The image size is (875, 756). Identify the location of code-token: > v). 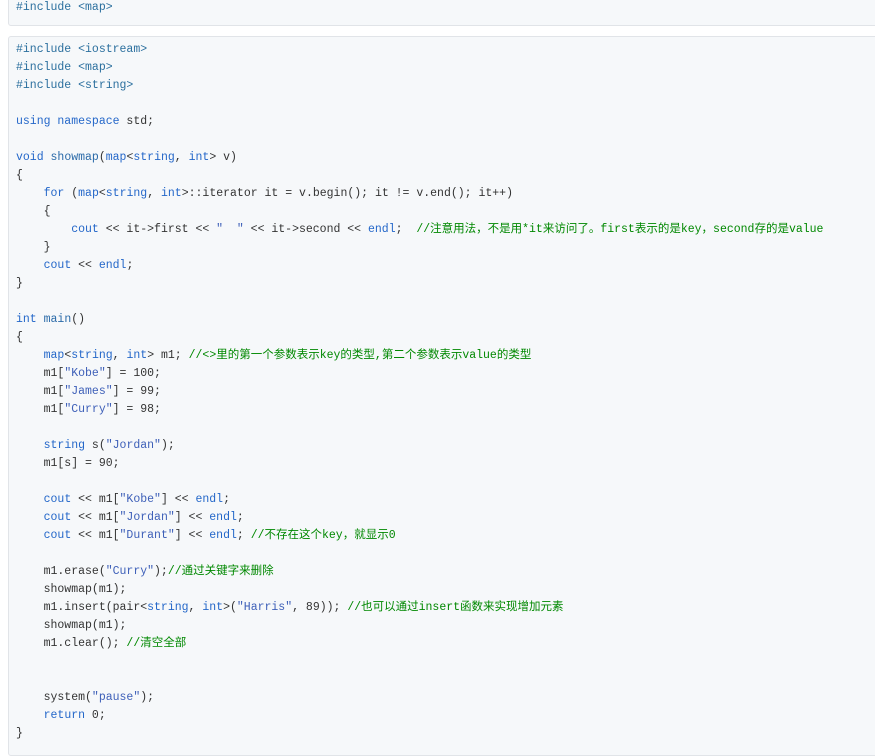
(223, 157).